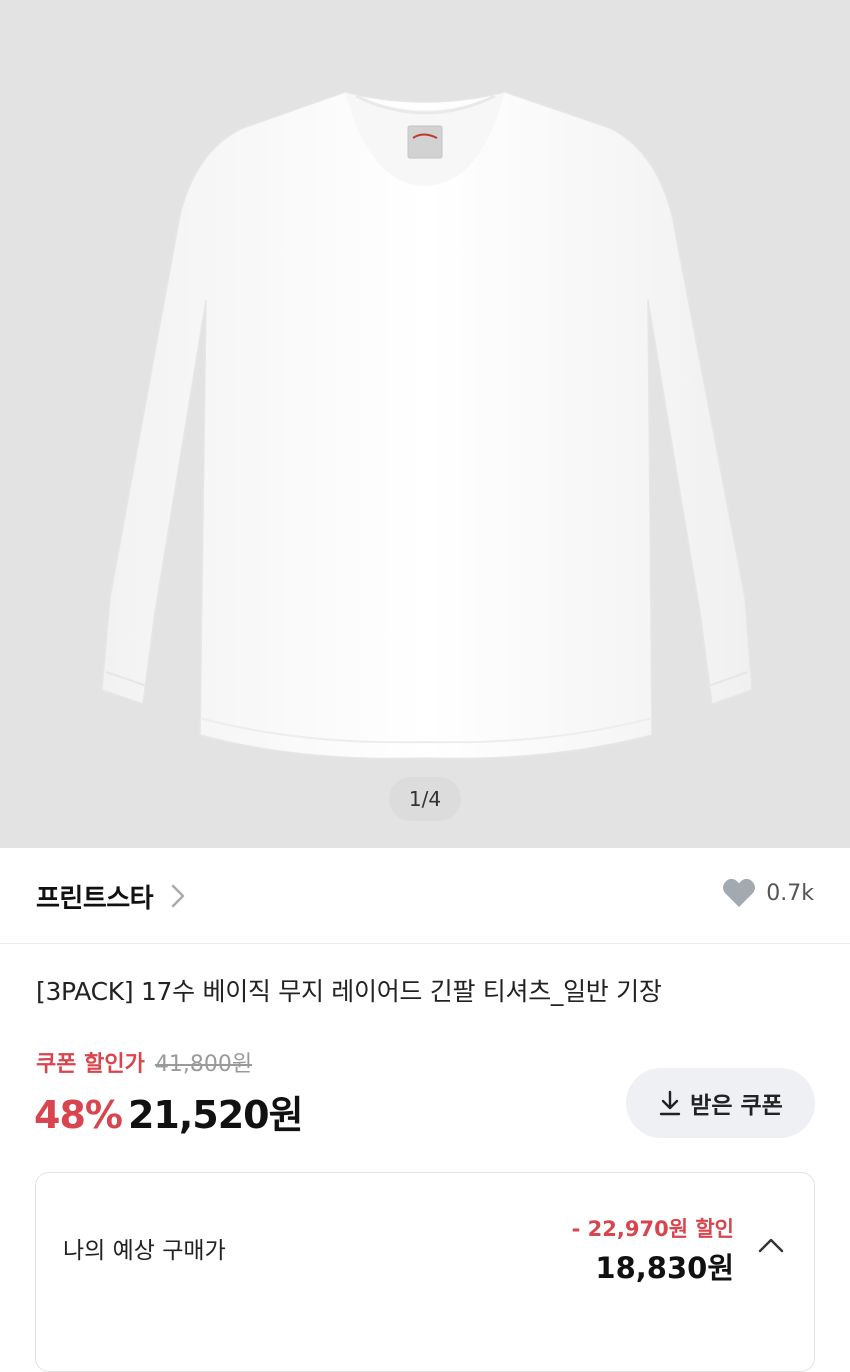 Image resolution: width=850 pixels, height=1372 pixels. Describe the element at coordinates (178, 896) in the screenshot. I see `chevron-right-icon` at that location.